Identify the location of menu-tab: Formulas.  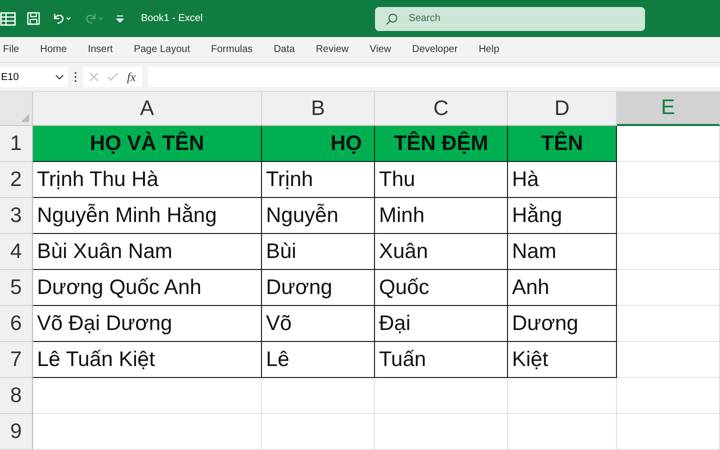
(232, 49).